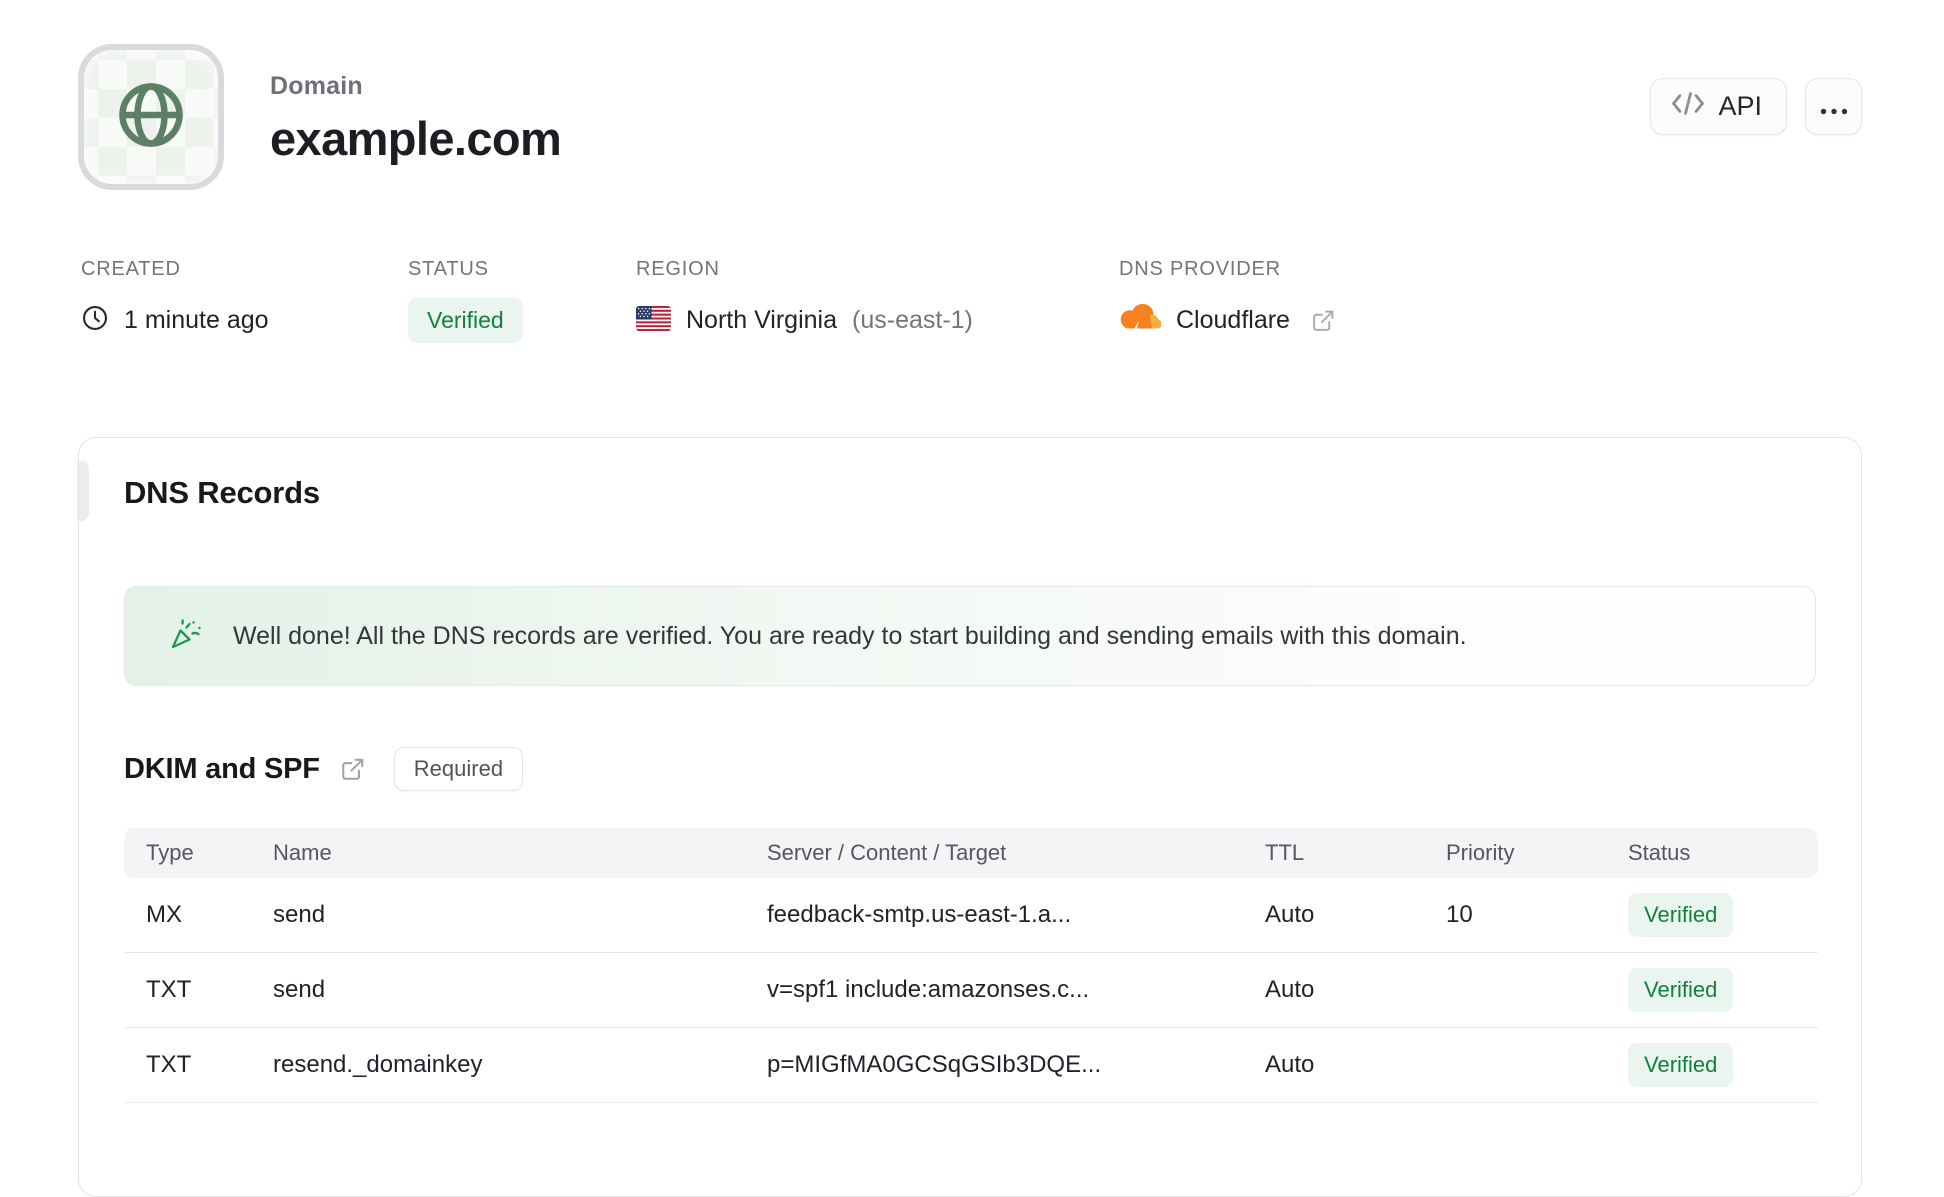 The height and width of the screenshot is (1197, 1944). I want to click on meta-dns-provider: DNS PROVIDER Cloudflare, so click(1227, 300).